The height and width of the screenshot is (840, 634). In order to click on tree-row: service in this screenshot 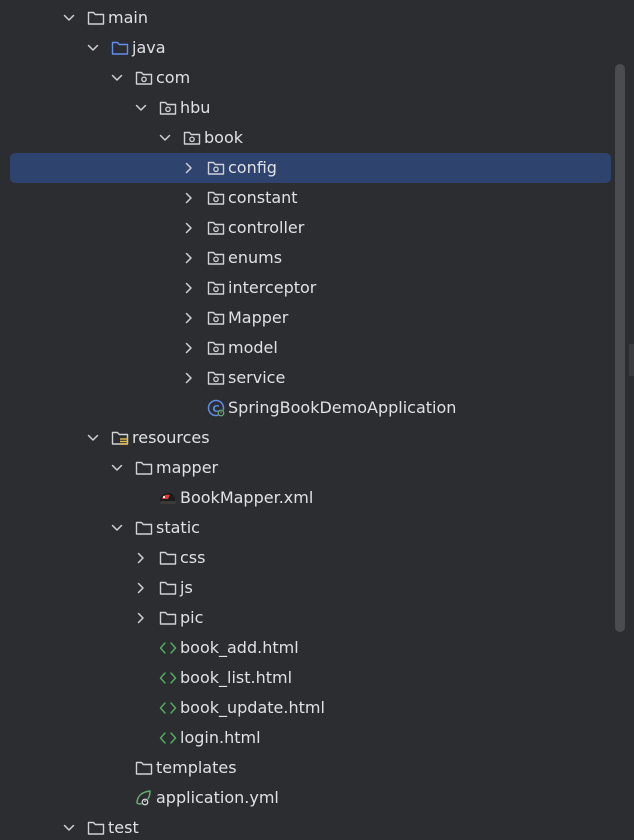, I will do `click(306, 378)`.